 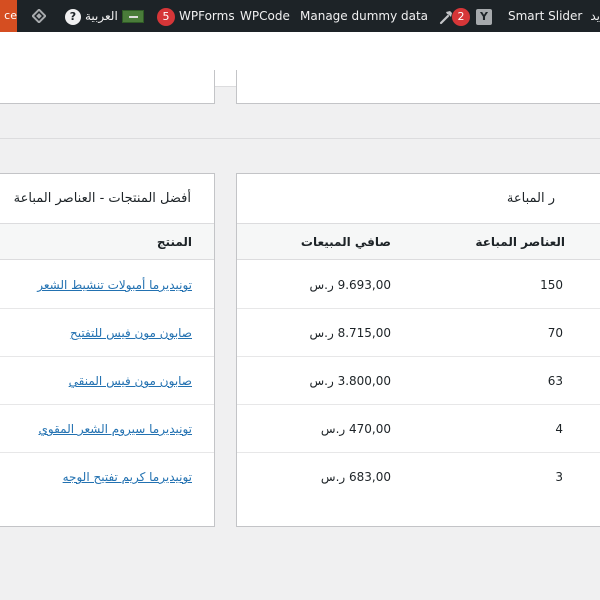 What do you see at coordinates (418, 381) in the screenshot?
I see `table-row: 3.800,00 ر.س 63` at bounding box center [418, 381].